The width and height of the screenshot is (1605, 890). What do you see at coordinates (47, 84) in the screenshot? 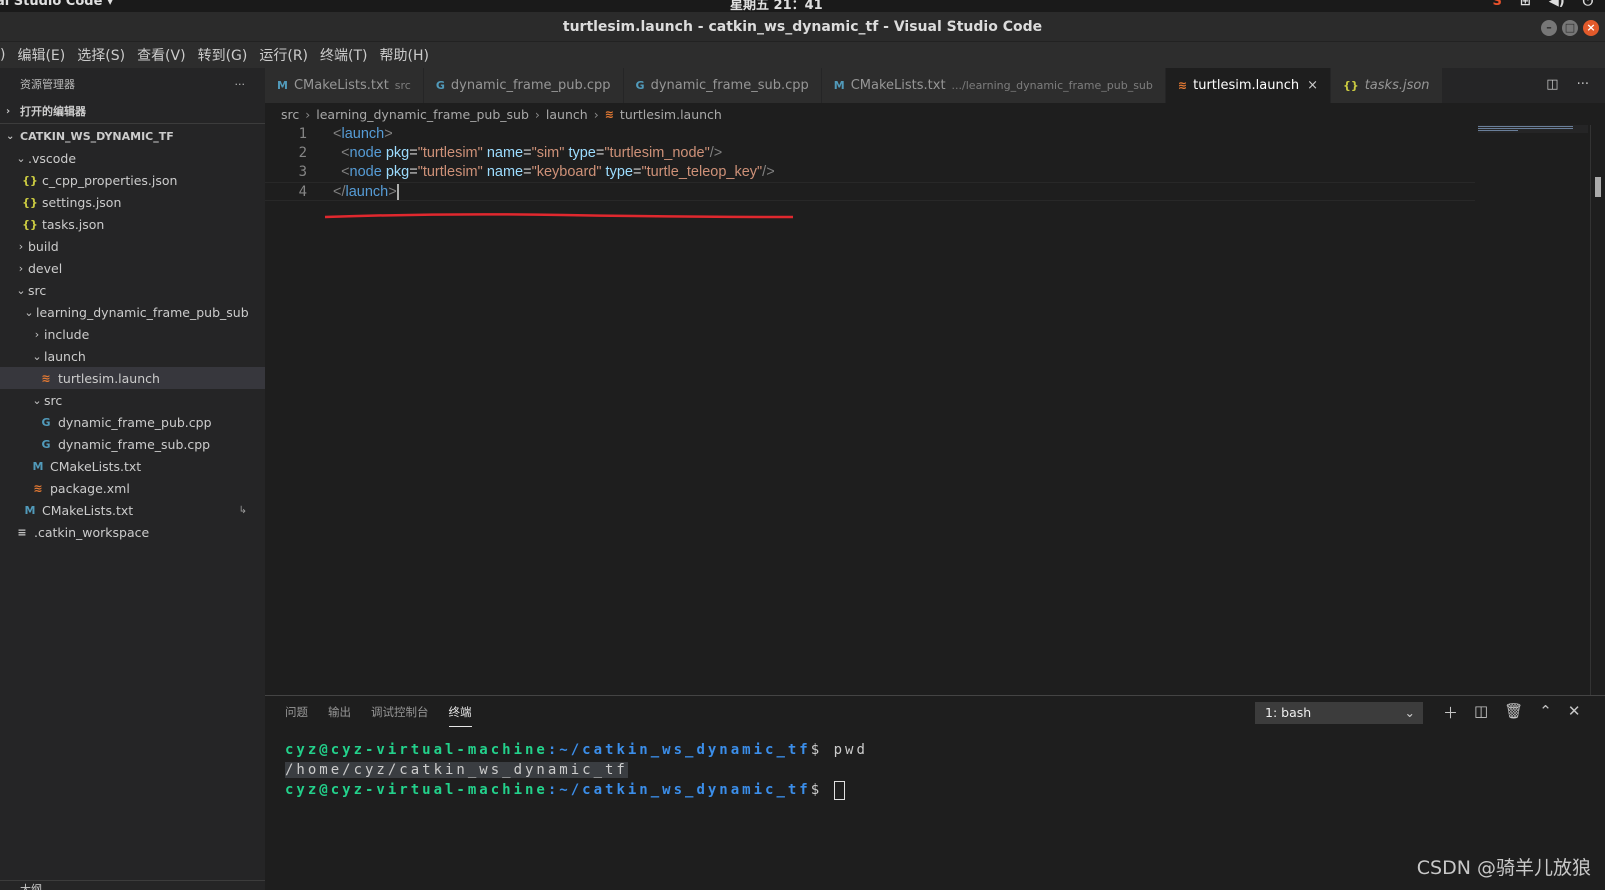
I see `explorer-title: 资源管理器` at bounding box center [47, 84].